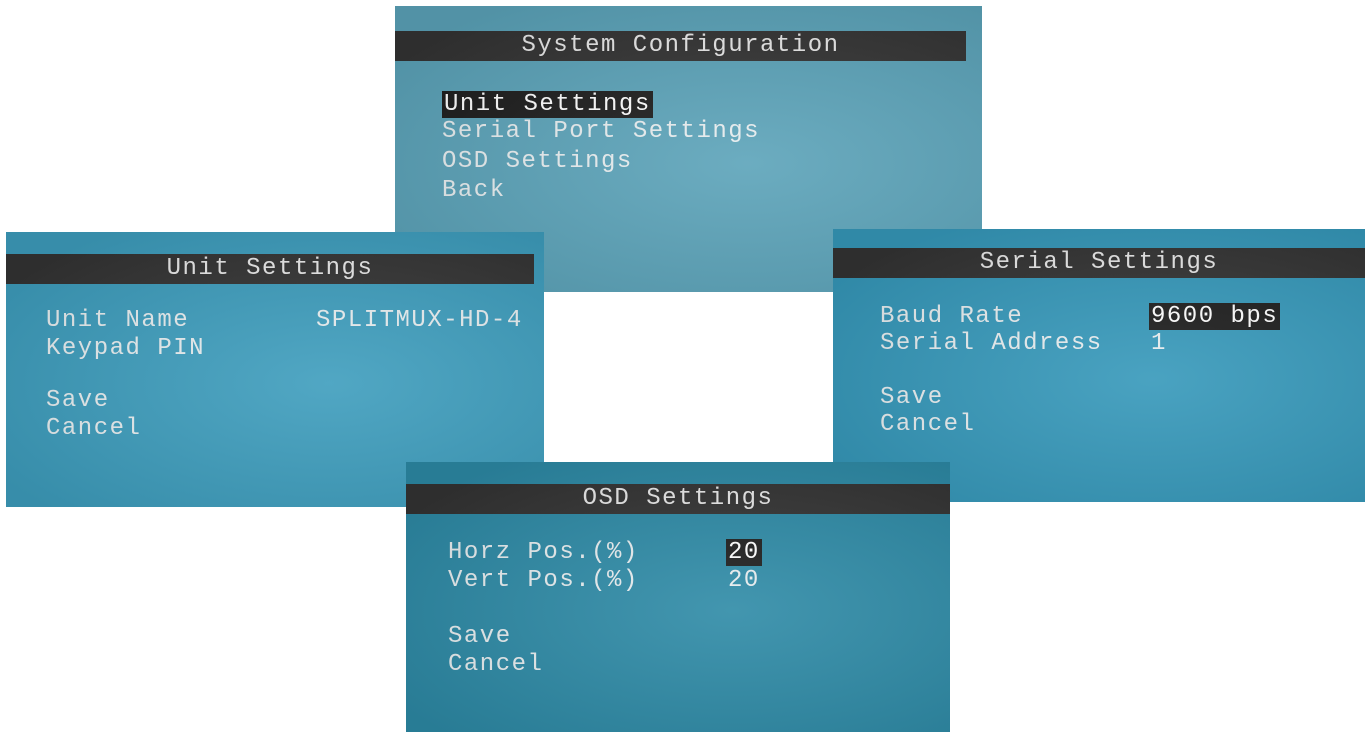 This screenshot has width=1366, height=734. What do you see at coordinates (419, 321) in the screenshot?
I see `unit-name-value: SPLITMUX-HD-4` at bounding box center [419, 321].